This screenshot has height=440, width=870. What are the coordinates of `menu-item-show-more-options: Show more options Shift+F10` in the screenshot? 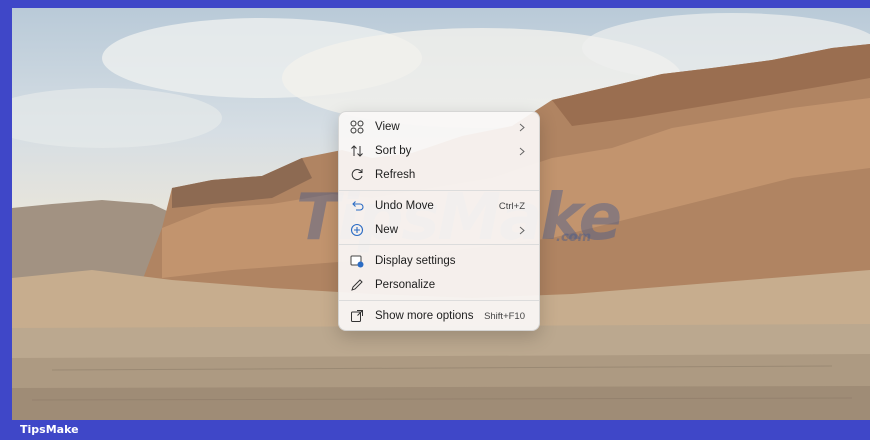 It's located at (439, 316).